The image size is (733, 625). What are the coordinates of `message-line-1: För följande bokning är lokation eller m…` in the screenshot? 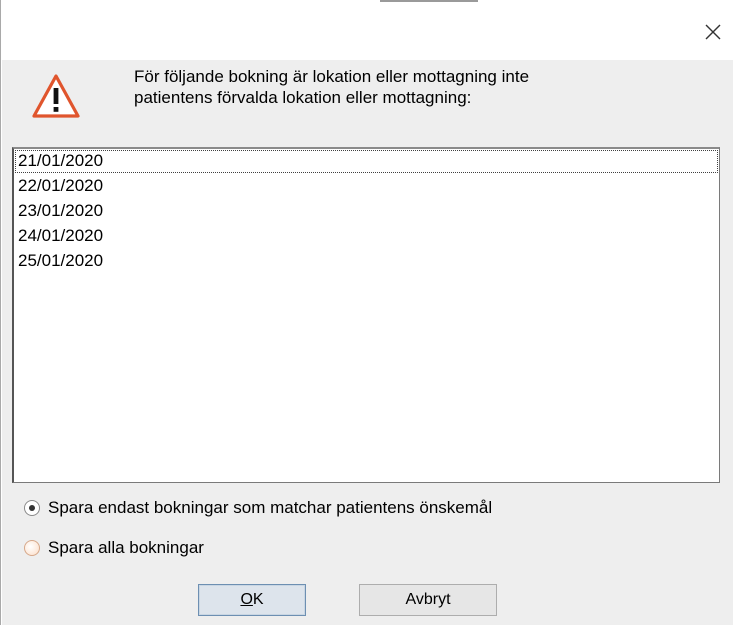 It's located at (332, 76).